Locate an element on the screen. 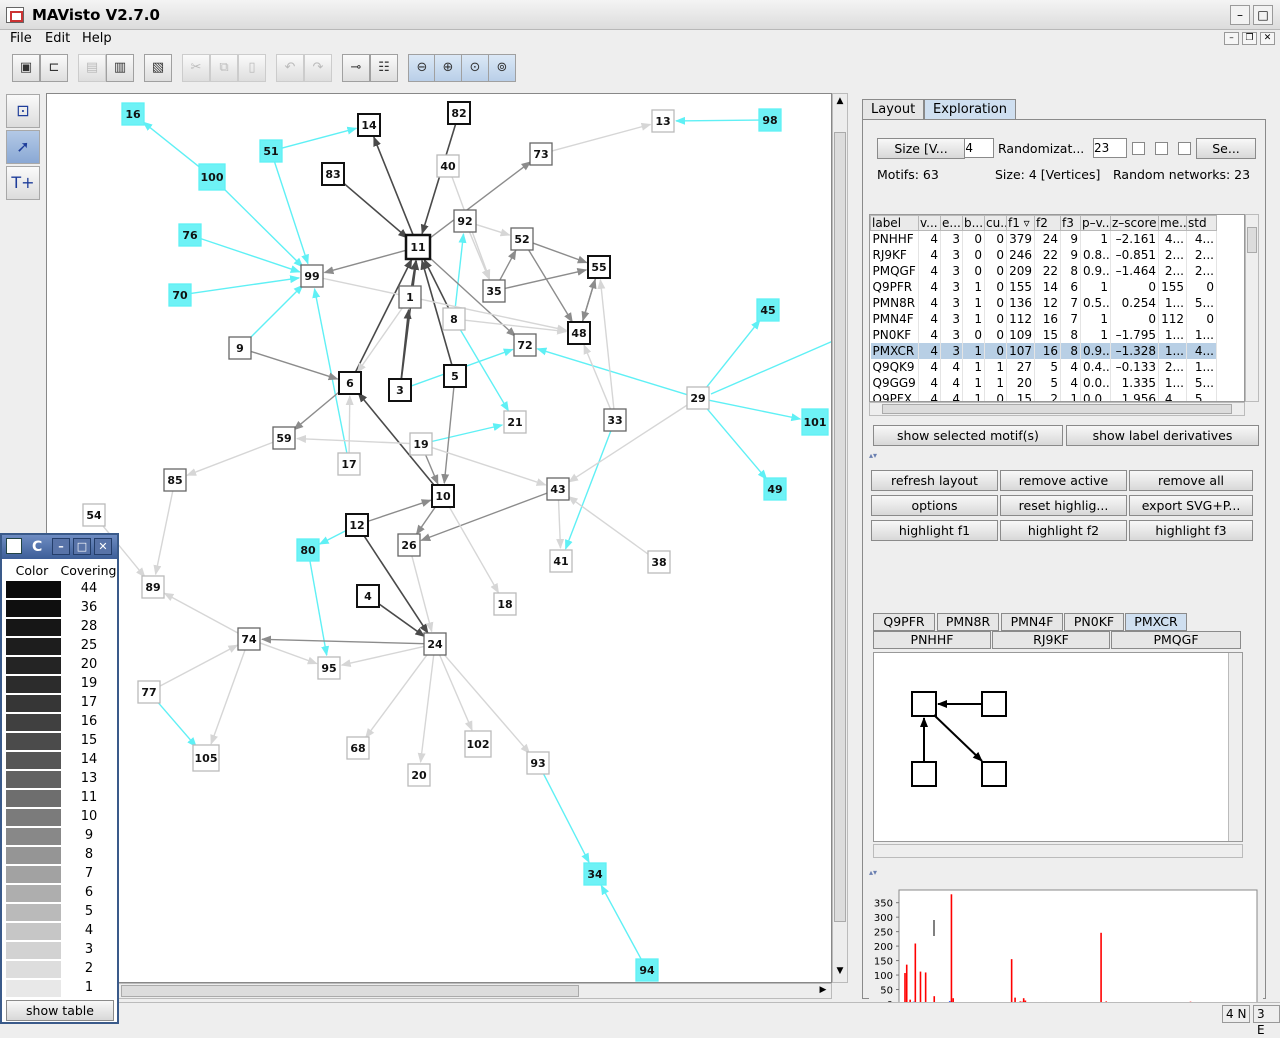 The width and height of the screenshot is (1280, 1038). options-button: options is located at coordinates (934, 505).